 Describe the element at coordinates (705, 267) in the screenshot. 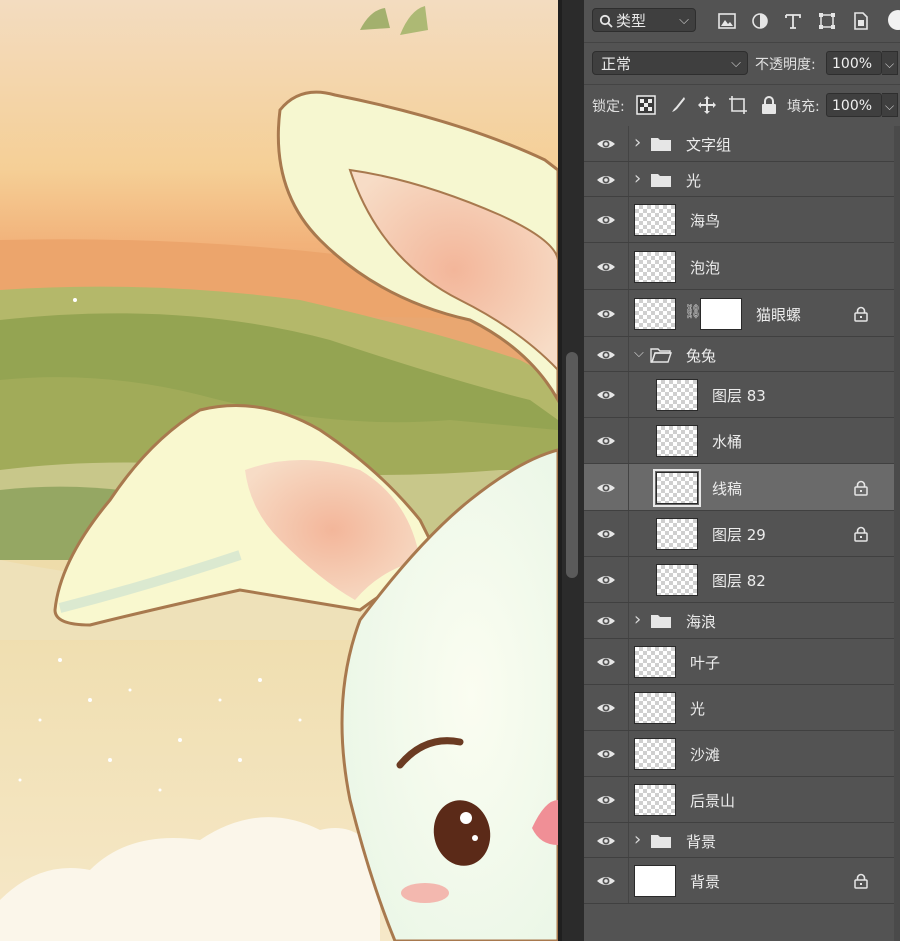

I see `layer-name: 泡泡` at that location.